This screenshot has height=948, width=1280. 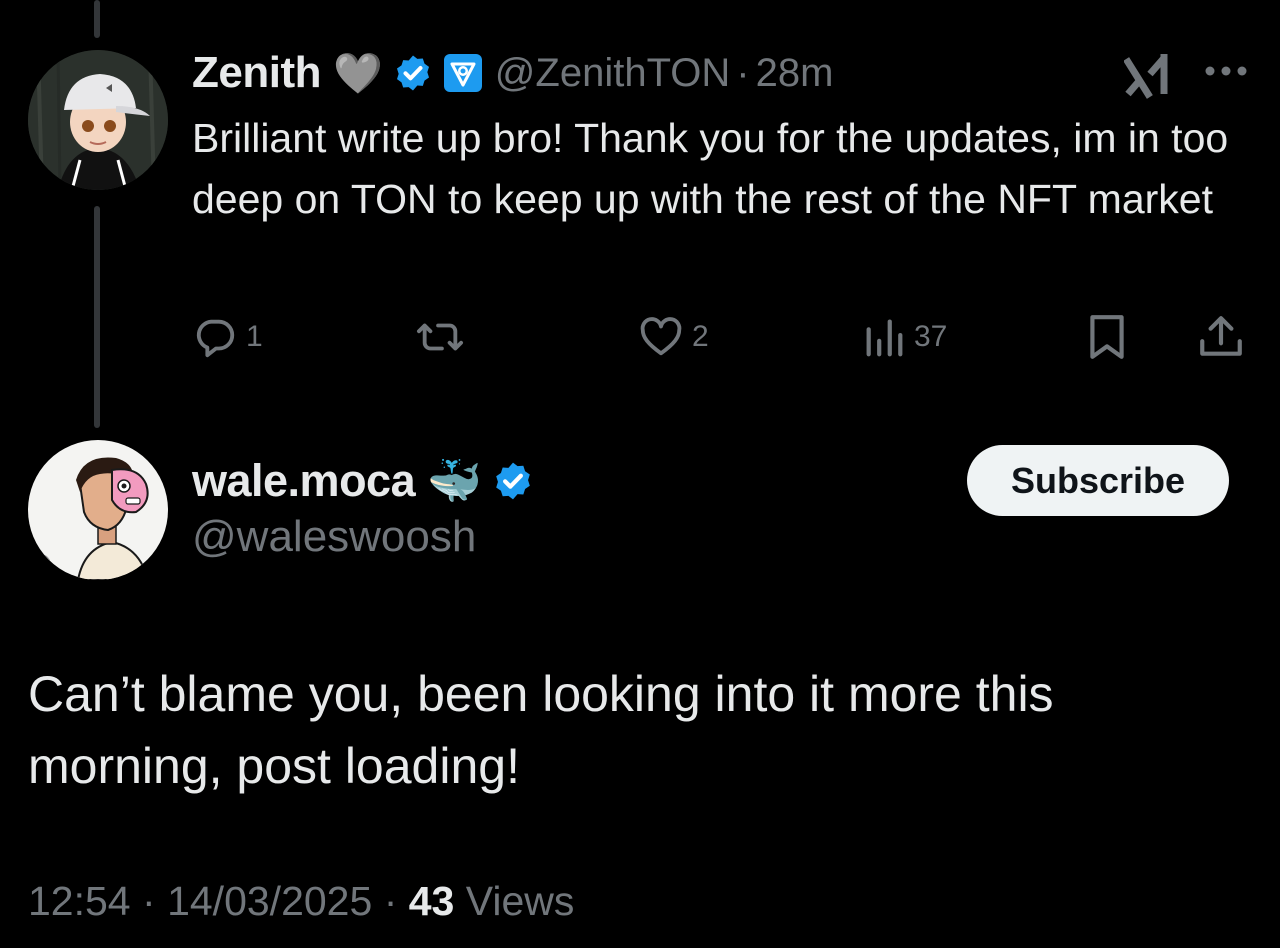 I want to click on avatar-illustrated-man-icon, so click(x=98, y=510).